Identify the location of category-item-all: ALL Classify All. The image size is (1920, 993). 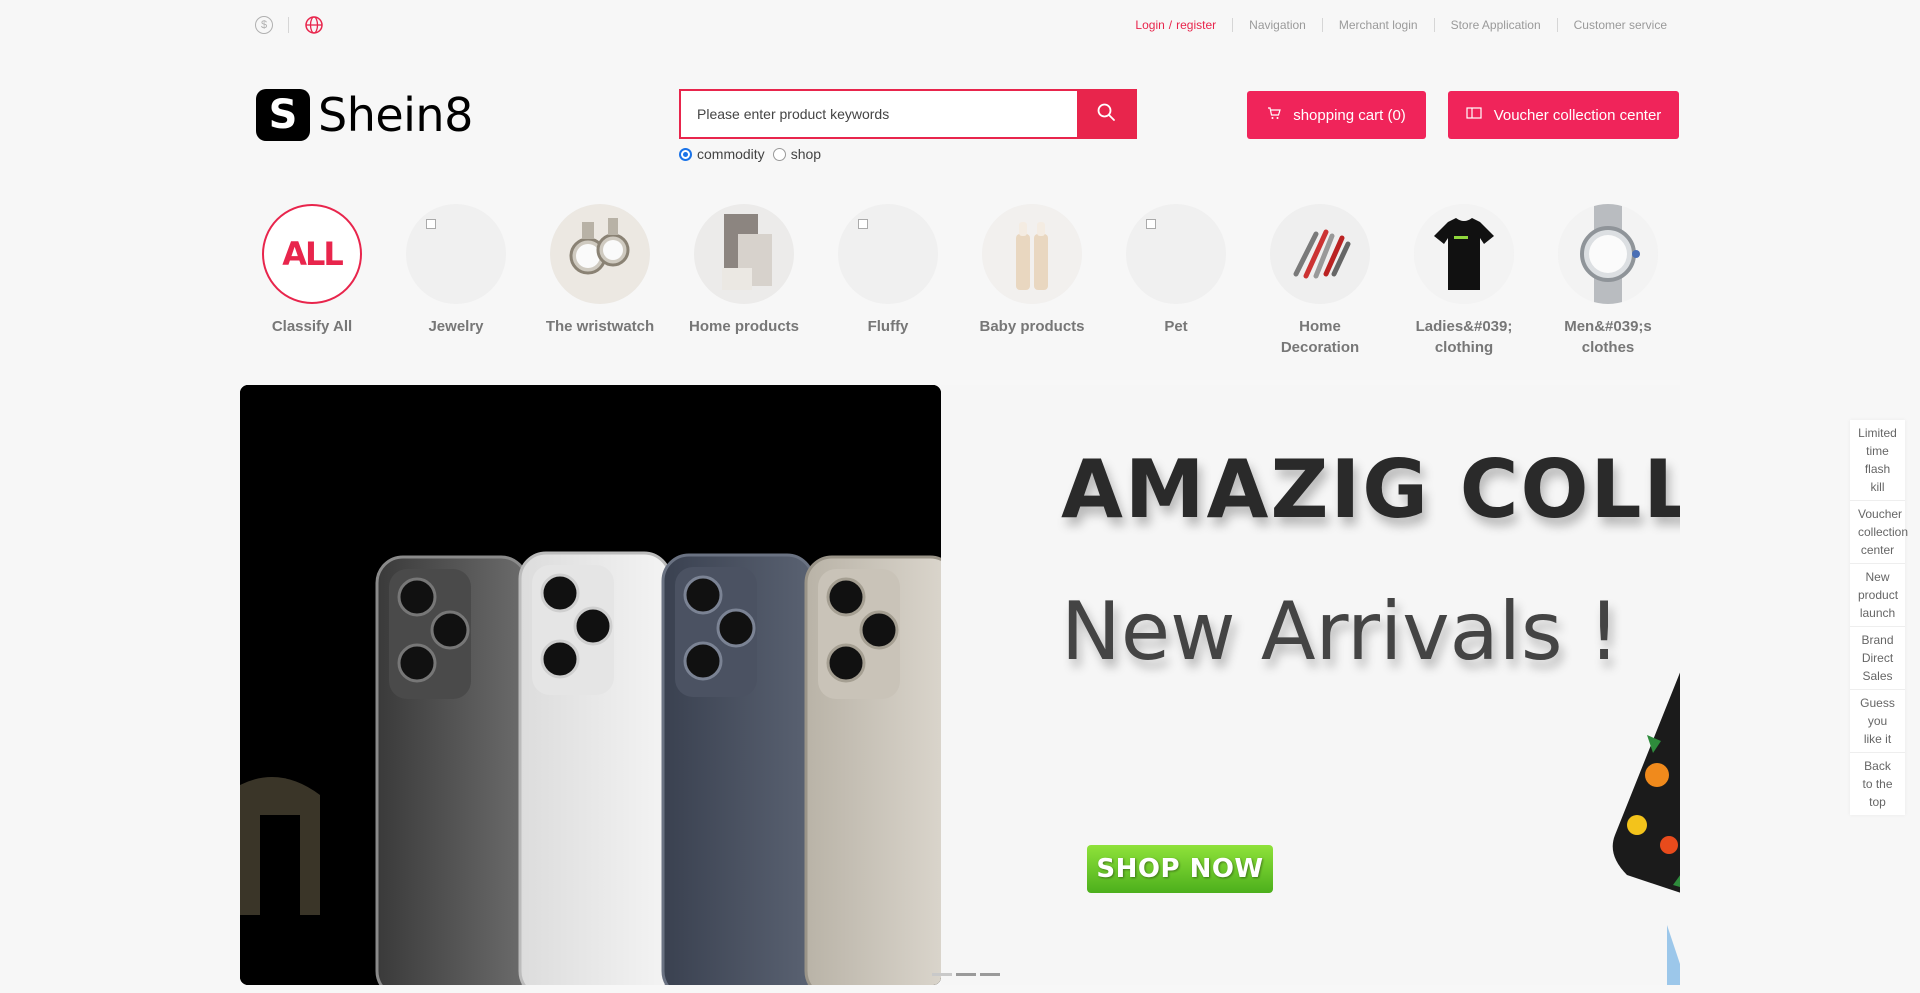
(312, 281).